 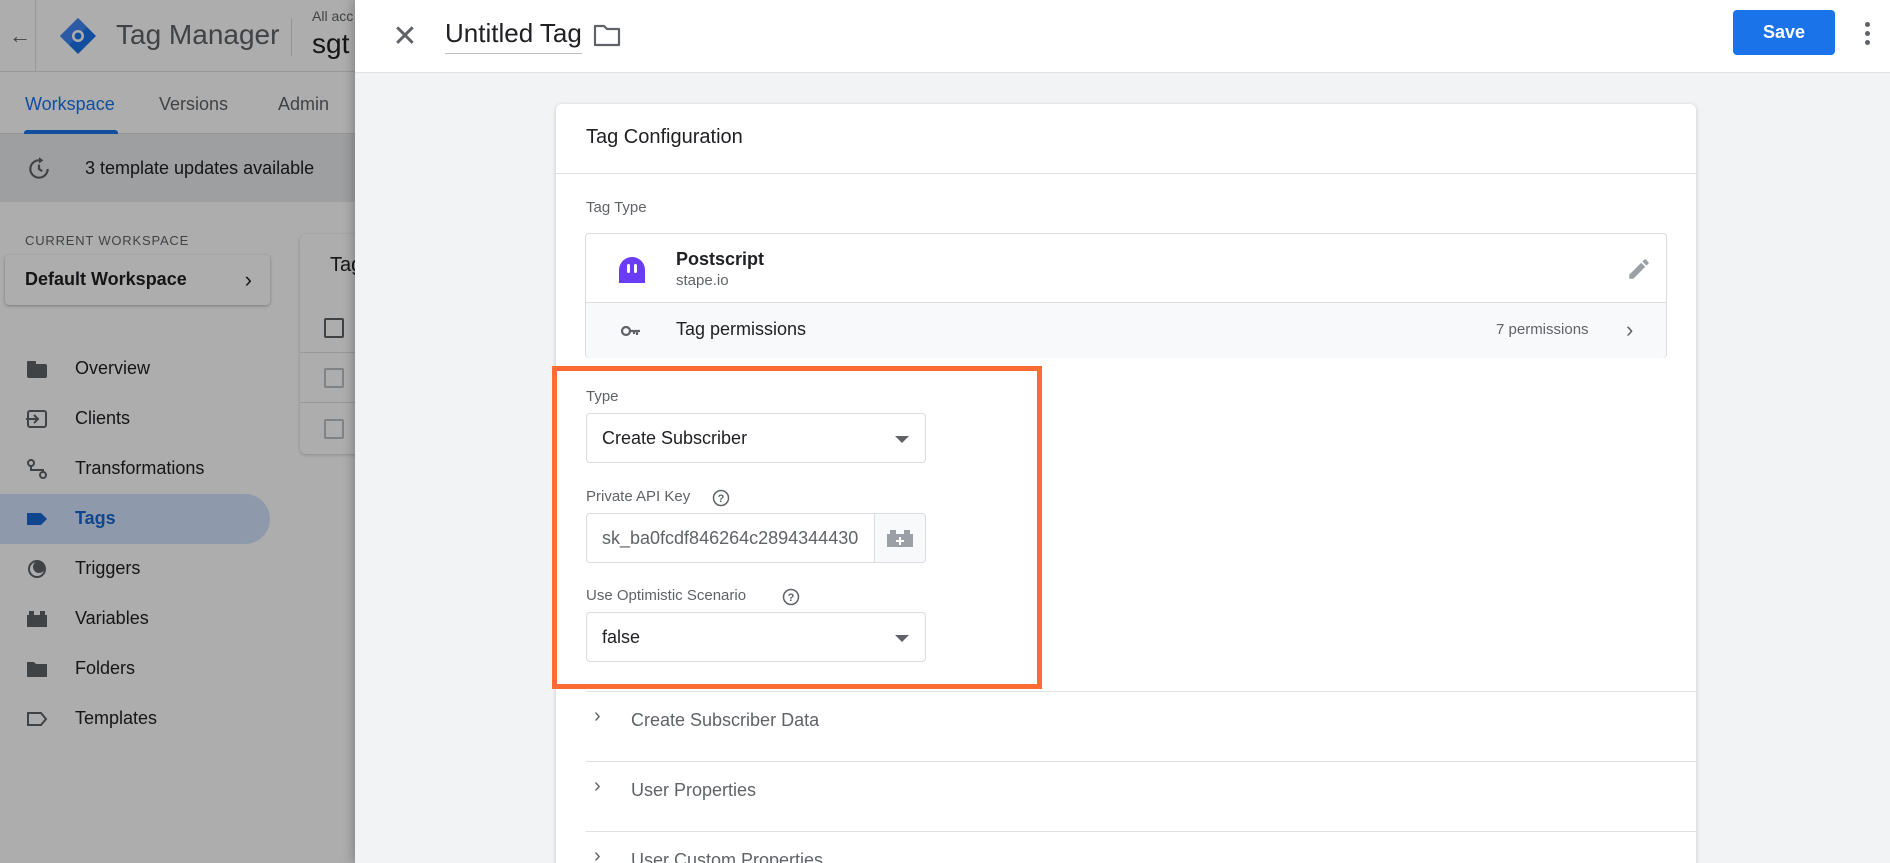 What do you see at coordinates (607, 35) in the screenshot?
I see `folder-icon` at bounding box center [607, 35].